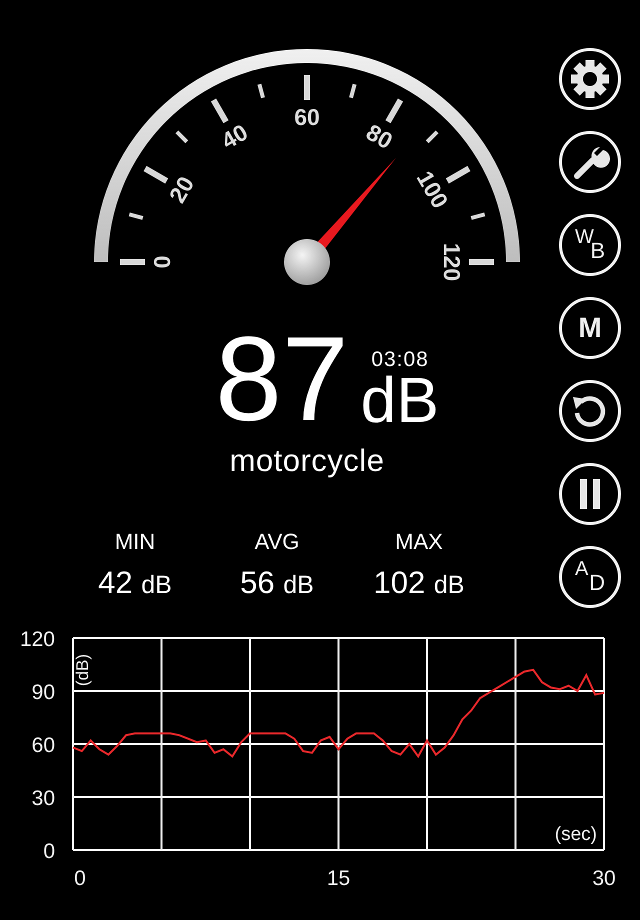 The image size is (640, 920). I want to click on letter-button: AD, so click(590, 577).